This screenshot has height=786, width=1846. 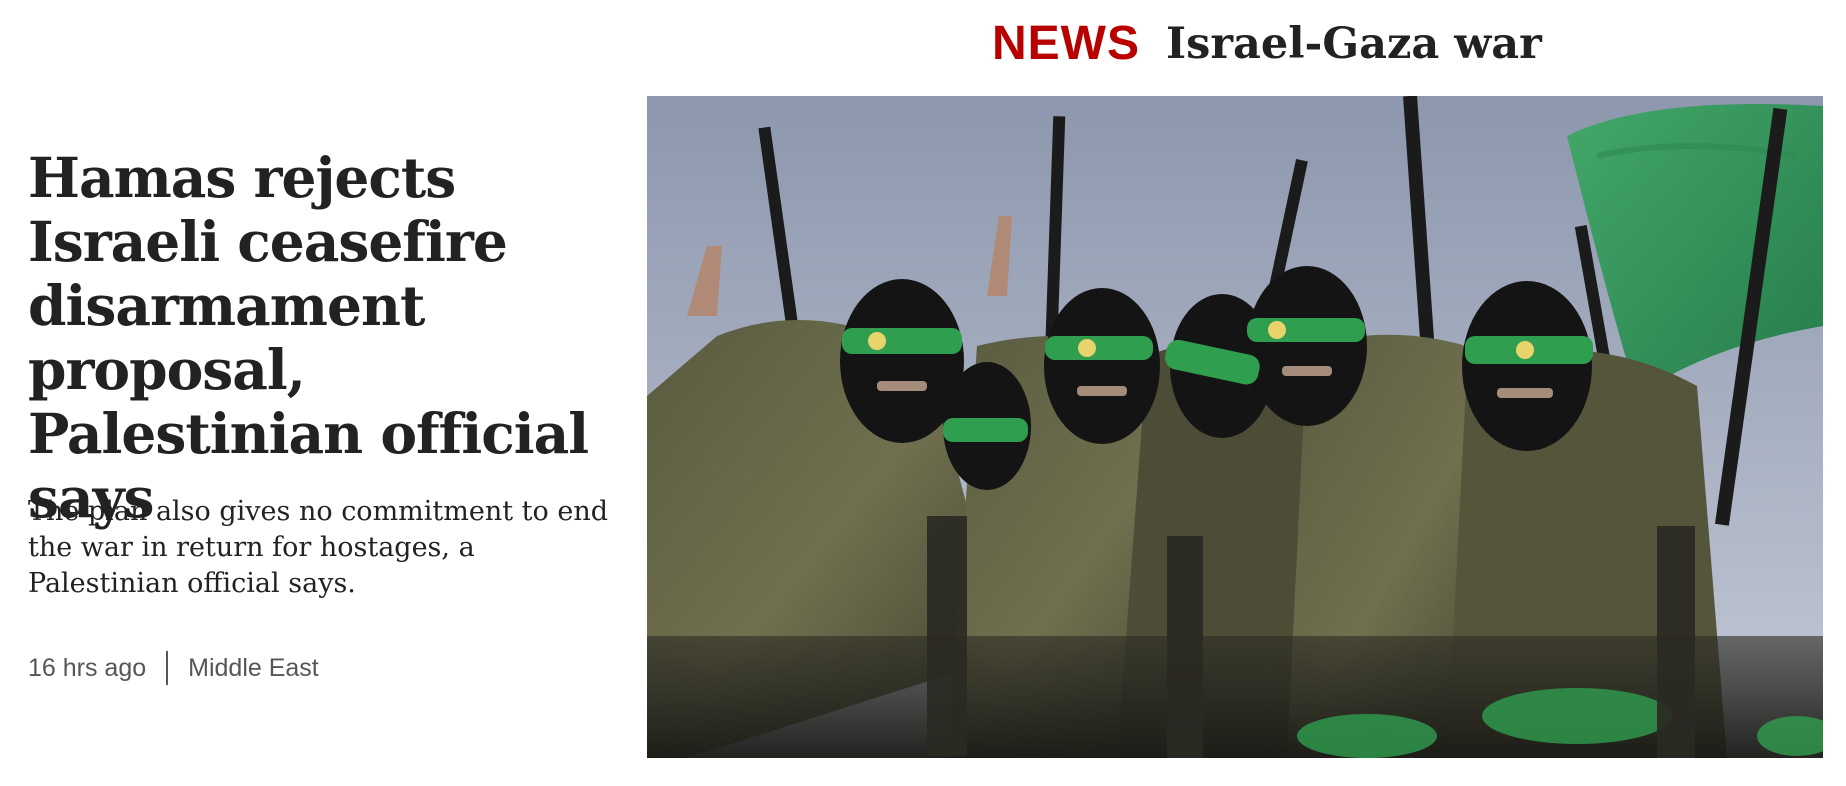 I want to click on news-brand-link: NEWS, so click(x=1066, y=44).